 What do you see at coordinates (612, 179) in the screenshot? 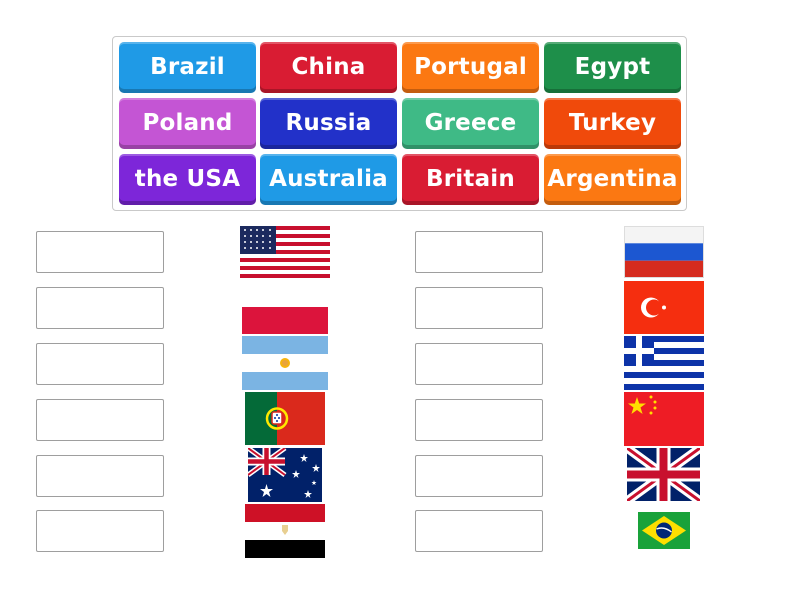
I see `tile-argentina: Argentina` at bounding box center [612, 179].